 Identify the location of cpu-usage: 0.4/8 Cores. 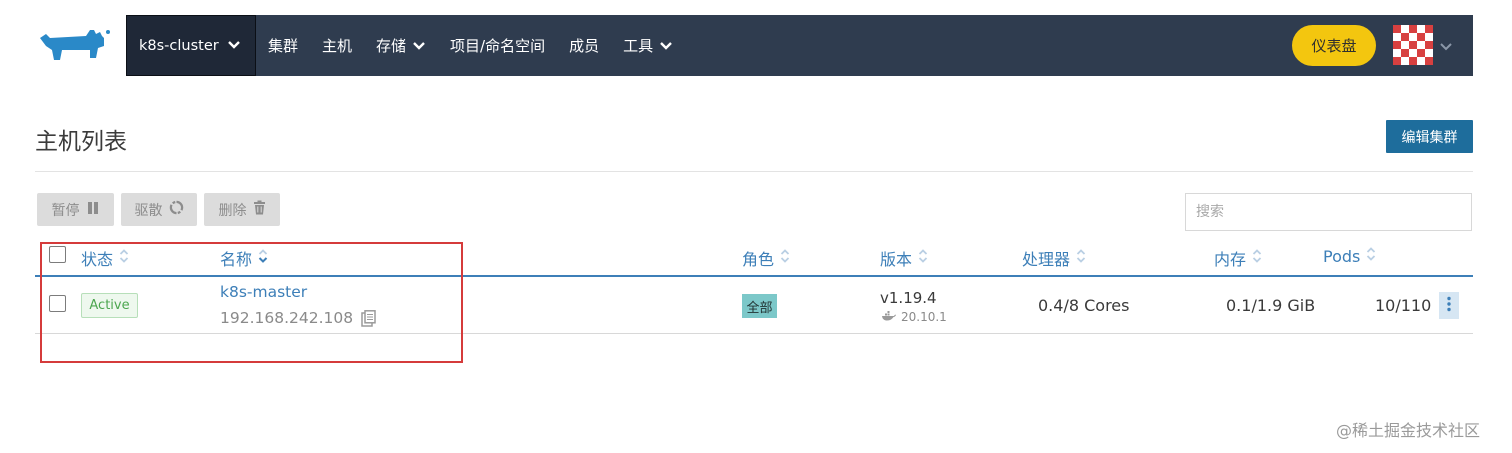
(1084, 305).